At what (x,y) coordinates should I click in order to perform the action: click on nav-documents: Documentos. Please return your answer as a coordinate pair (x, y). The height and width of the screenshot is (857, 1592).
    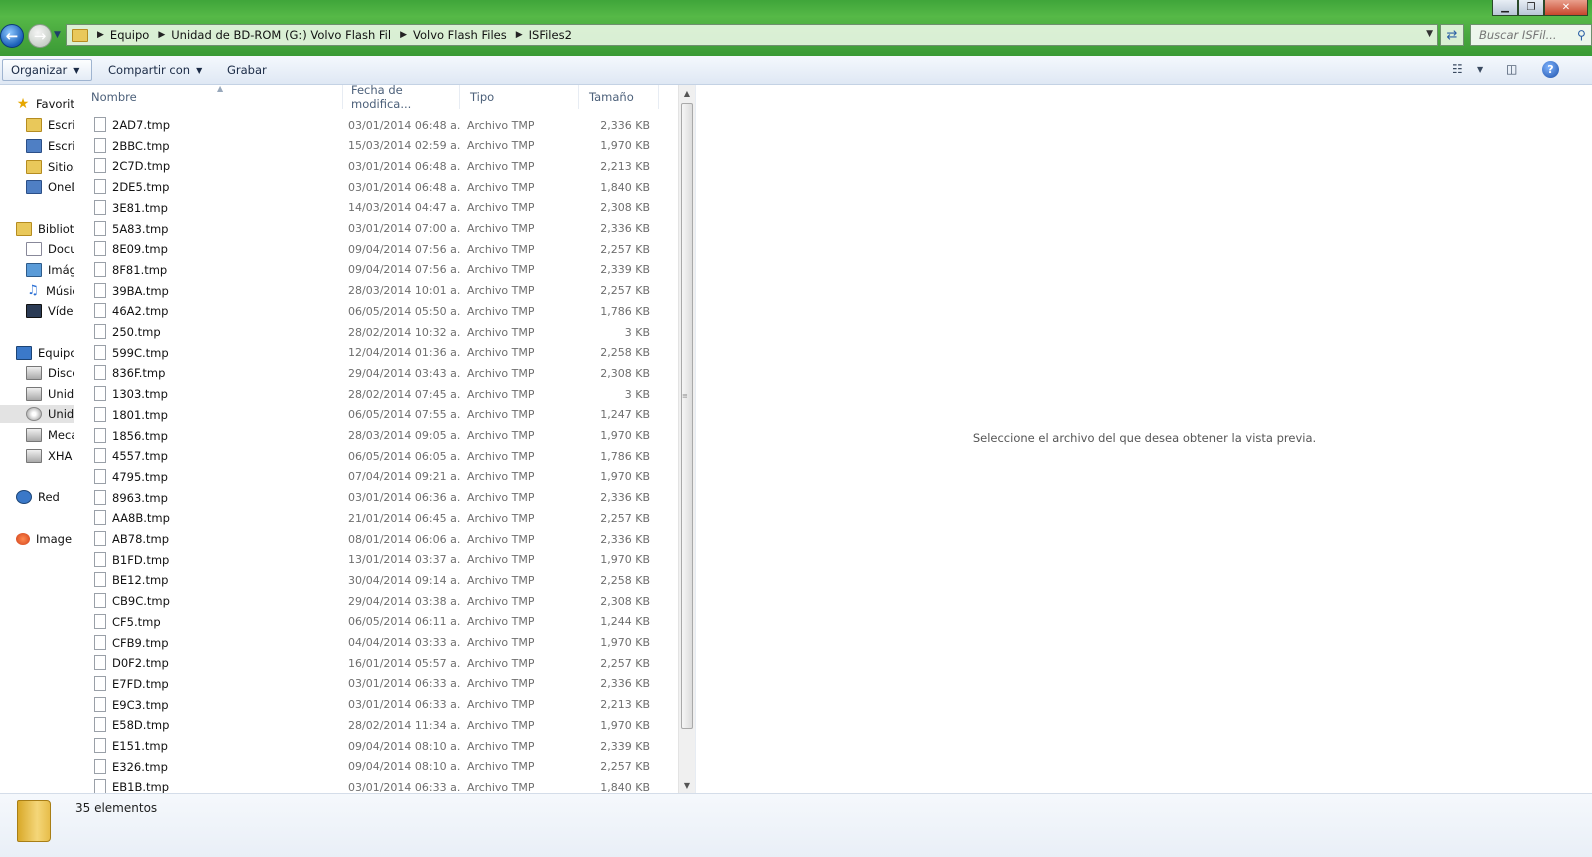
    Looking at the image, I should click on (50, 249).